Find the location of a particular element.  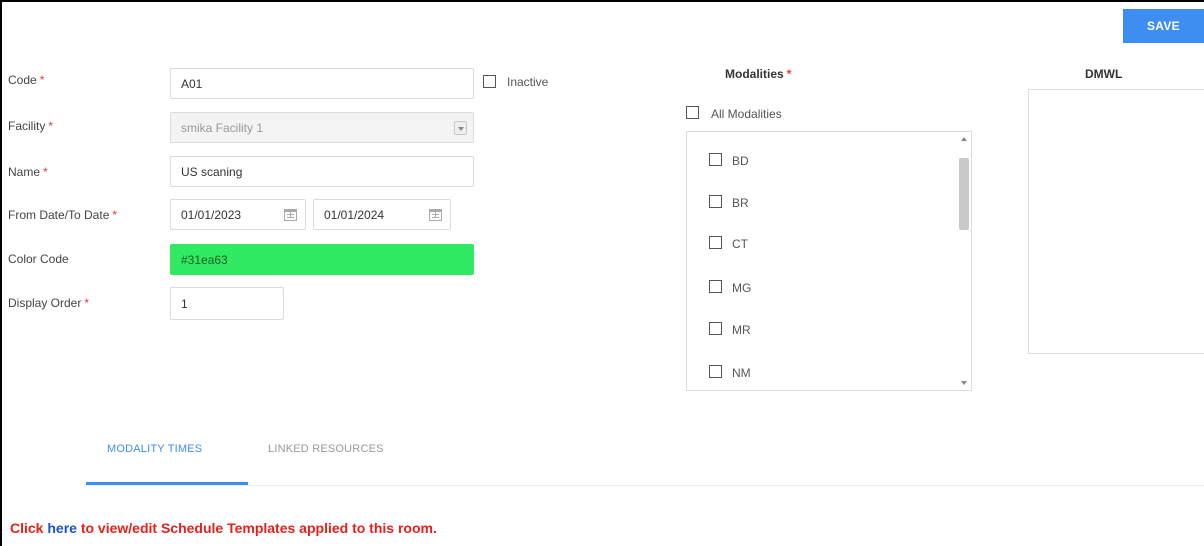

name-value: US scaning is located at coordinates (212, 171).